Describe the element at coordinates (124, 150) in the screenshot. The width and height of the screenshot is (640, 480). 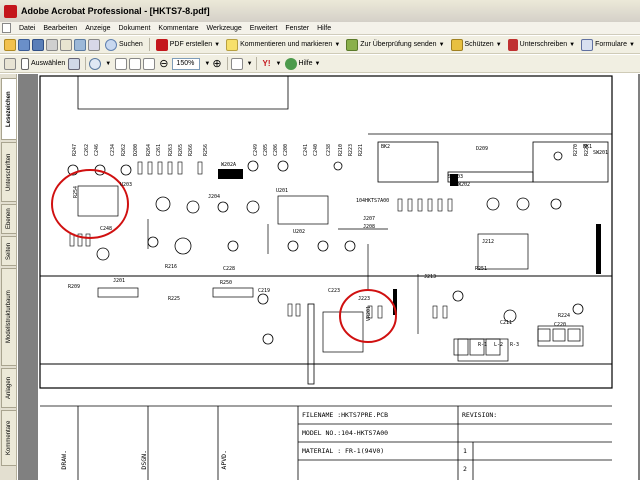
I see `pcb-label-r262: R262` at that location.